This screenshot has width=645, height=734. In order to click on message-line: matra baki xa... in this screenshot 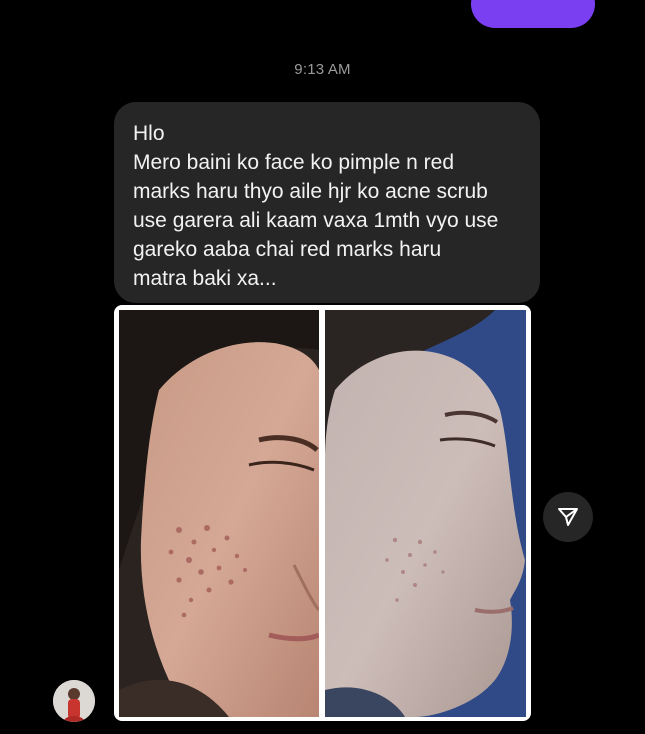, I will do `click(205, 278)`.